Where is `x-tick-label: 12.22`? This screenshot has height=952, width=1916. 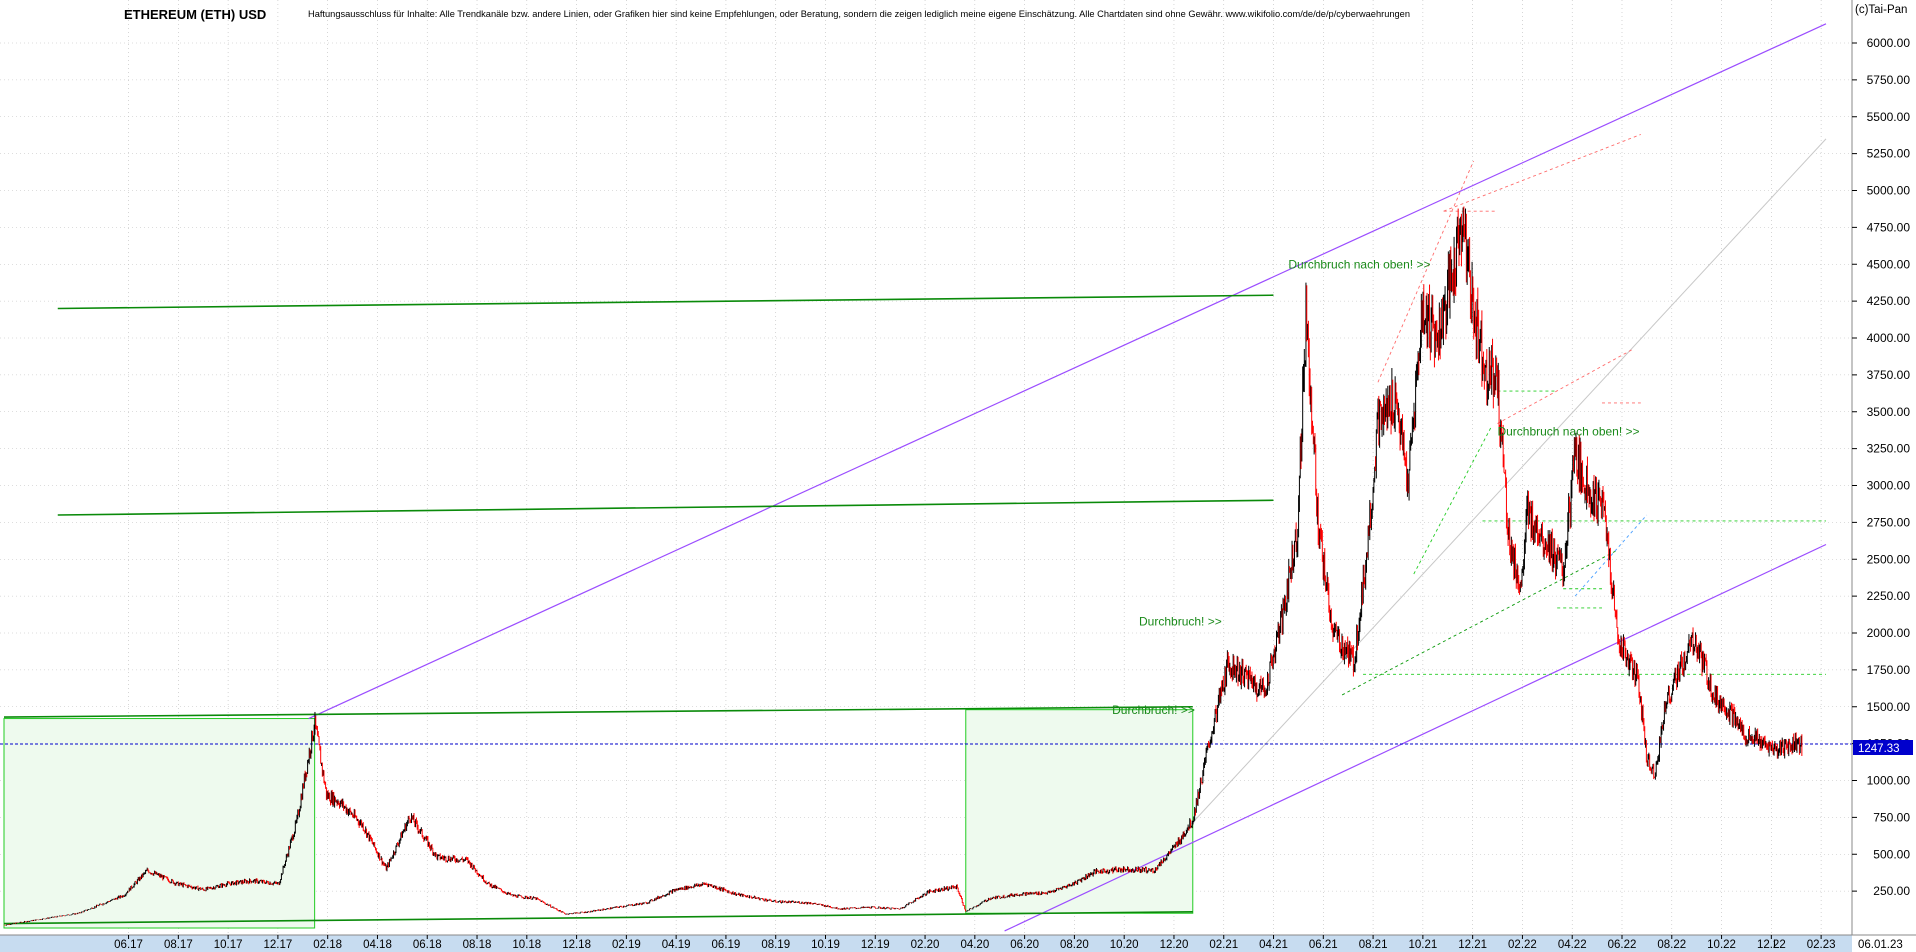
x-tick-label: 12.22 is located at coordinates (1771, 945).